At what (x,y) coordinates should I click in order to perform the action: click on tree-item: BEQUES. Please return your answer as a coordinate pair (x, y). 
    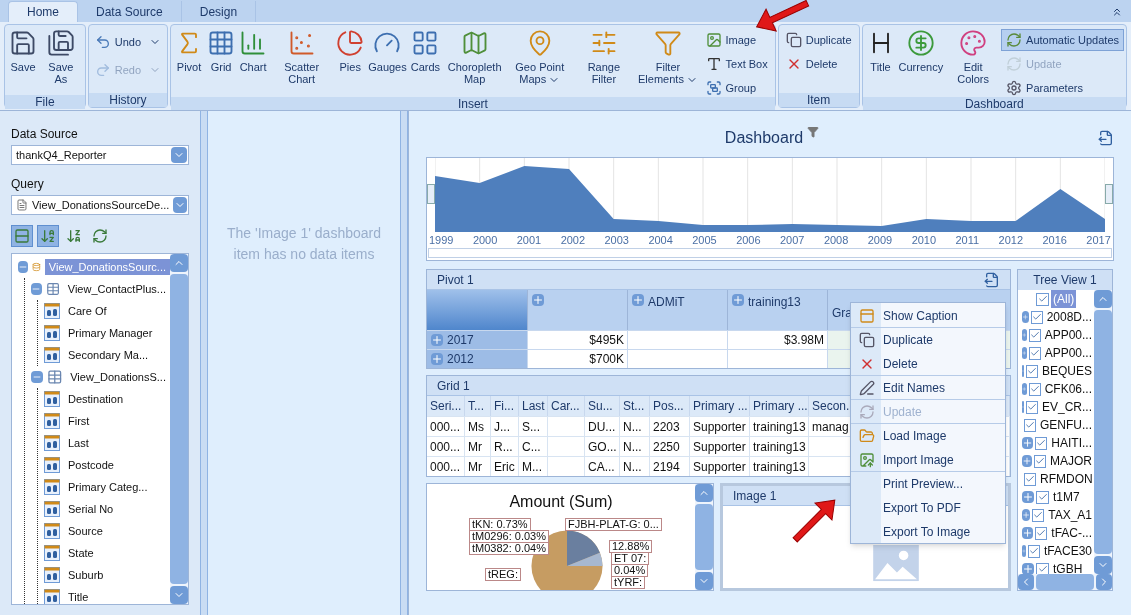
    Looking at the image, I should click on (1067, 371).